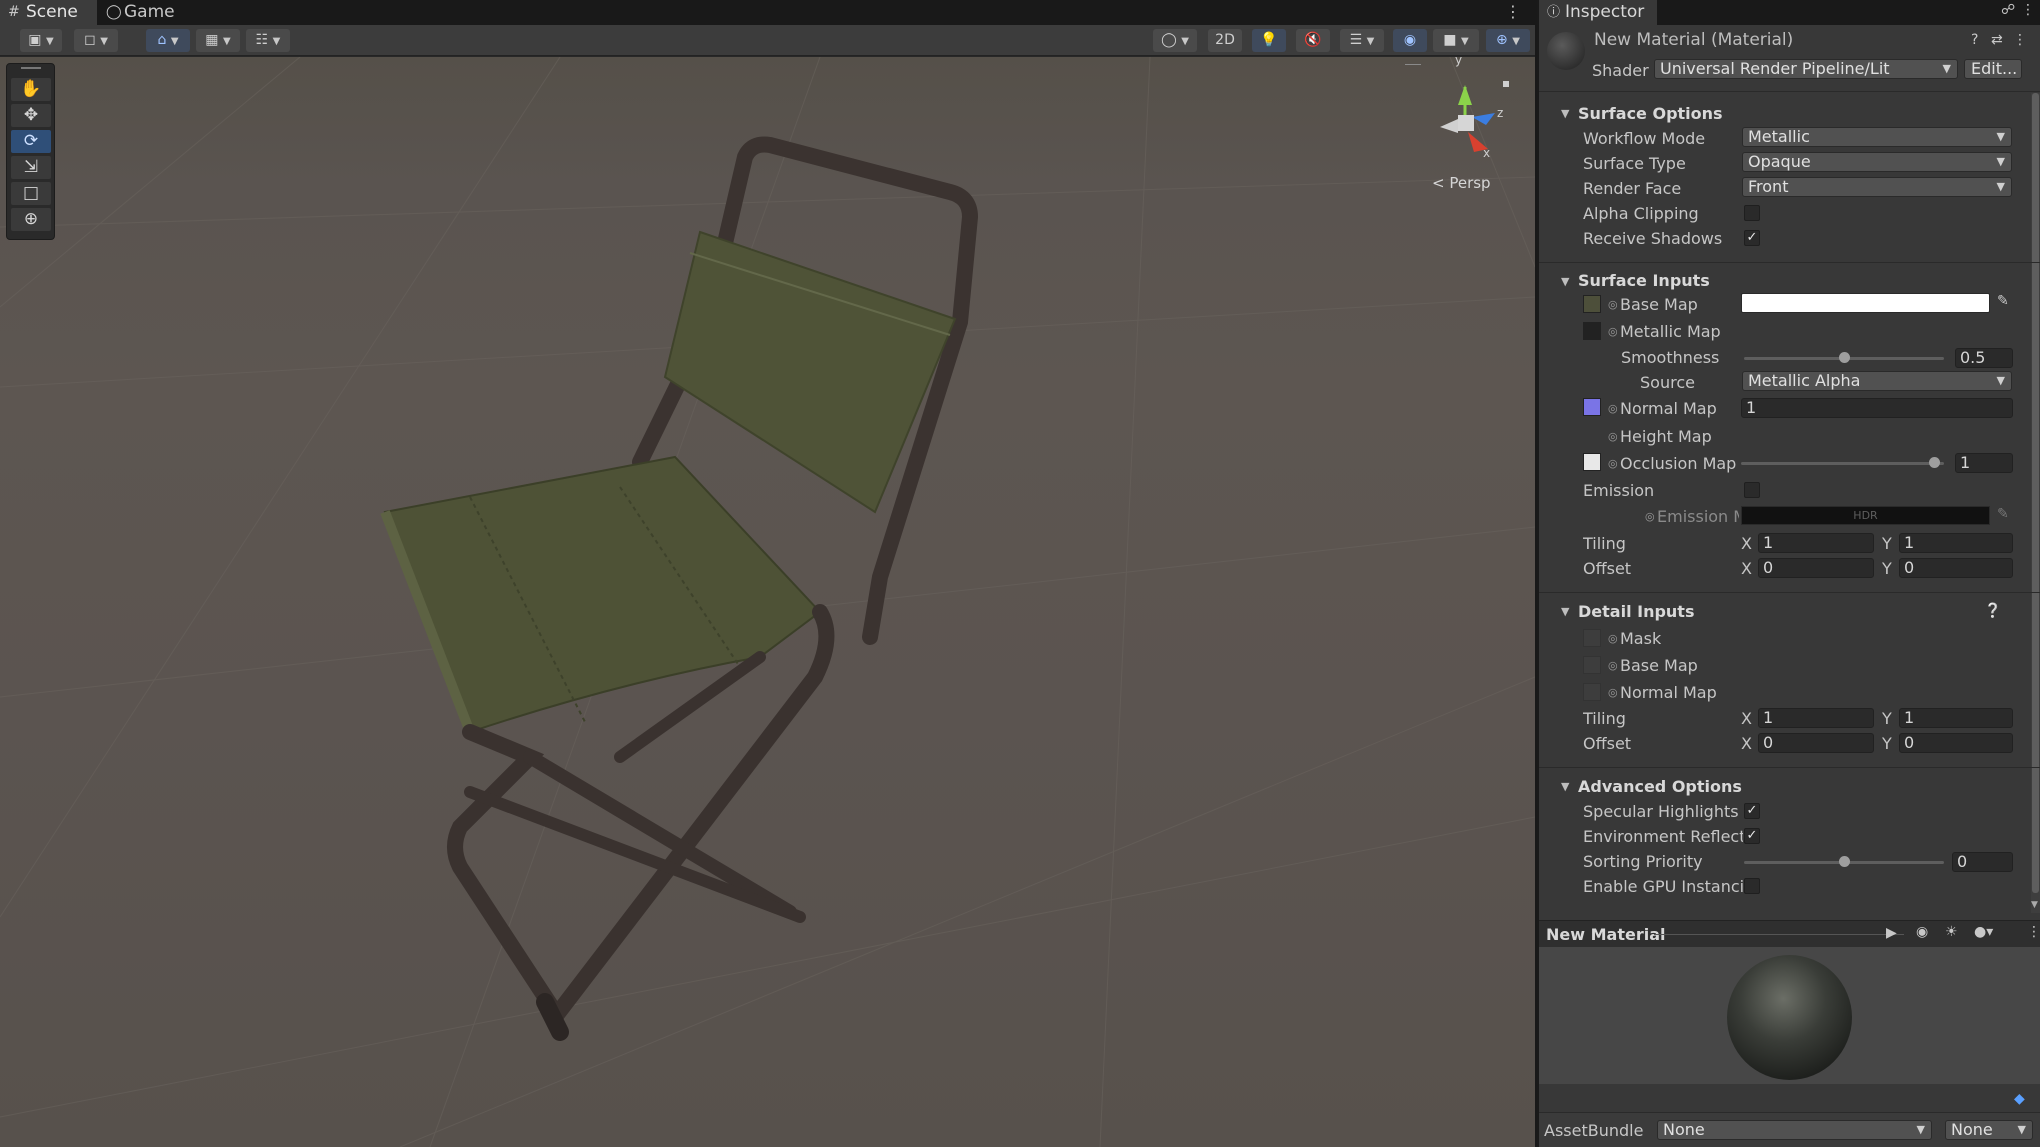  What do you see at coordinates (1816, 568) in the screenshot?
I see `offset-x-field: 0` at bounding box center [1816, 568].